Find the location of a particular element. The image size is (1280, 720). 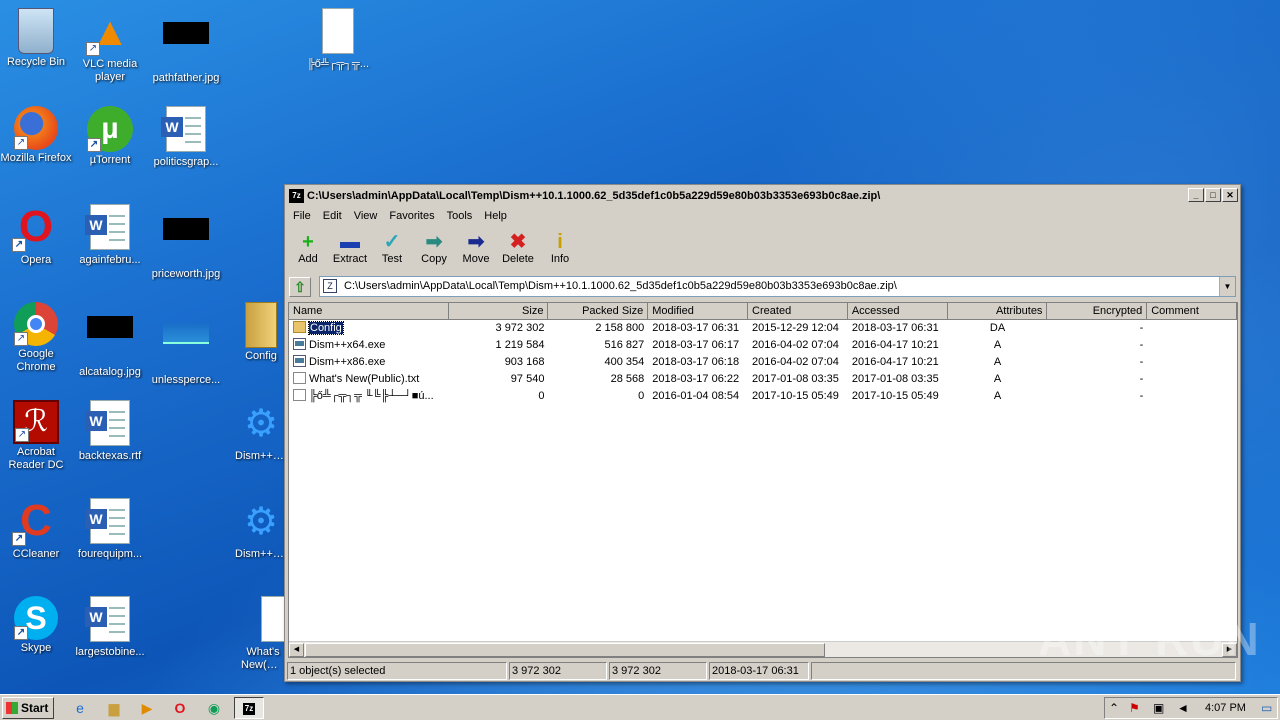

blank-file-icon is located at coordinates (338, 32).